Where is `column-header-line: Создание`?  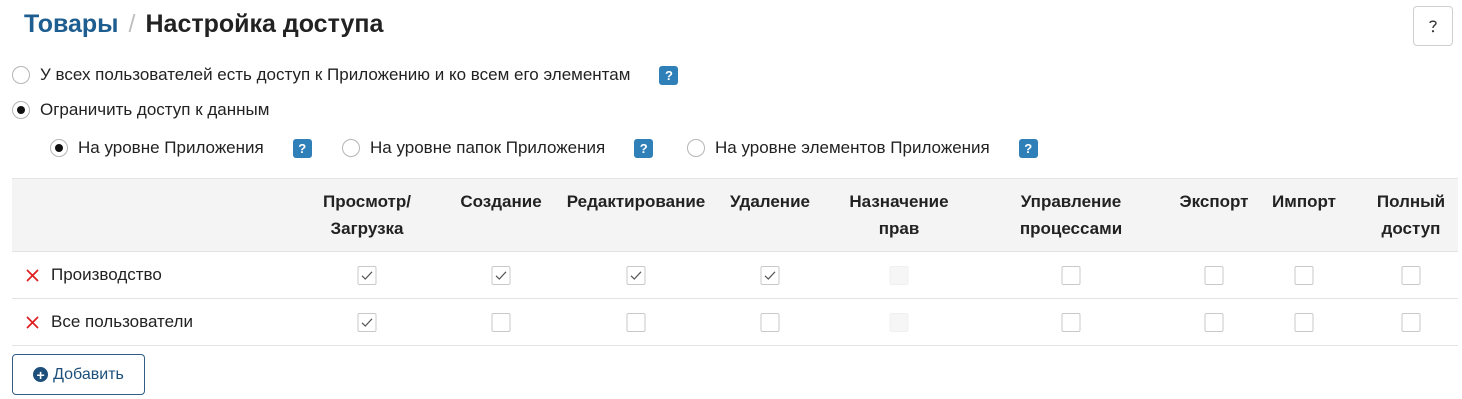
column-header-line: Создание is located at coordinates (501, 201).